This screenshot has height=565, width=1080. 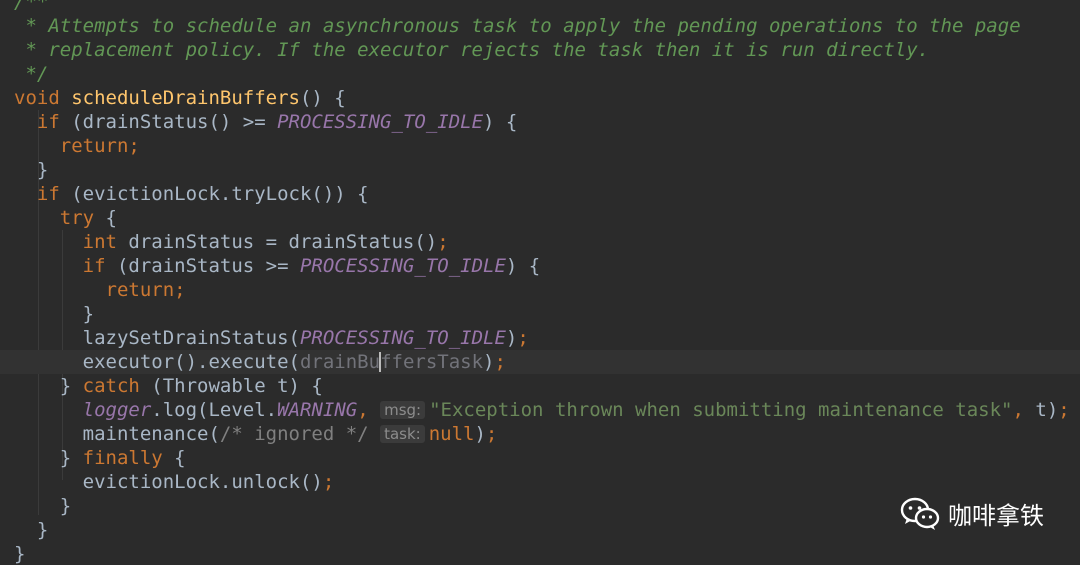 What do you see at coordinates (117, 434) in the screenshot?
I see `code-token: maintenance(` at bounding box center [117, 434].